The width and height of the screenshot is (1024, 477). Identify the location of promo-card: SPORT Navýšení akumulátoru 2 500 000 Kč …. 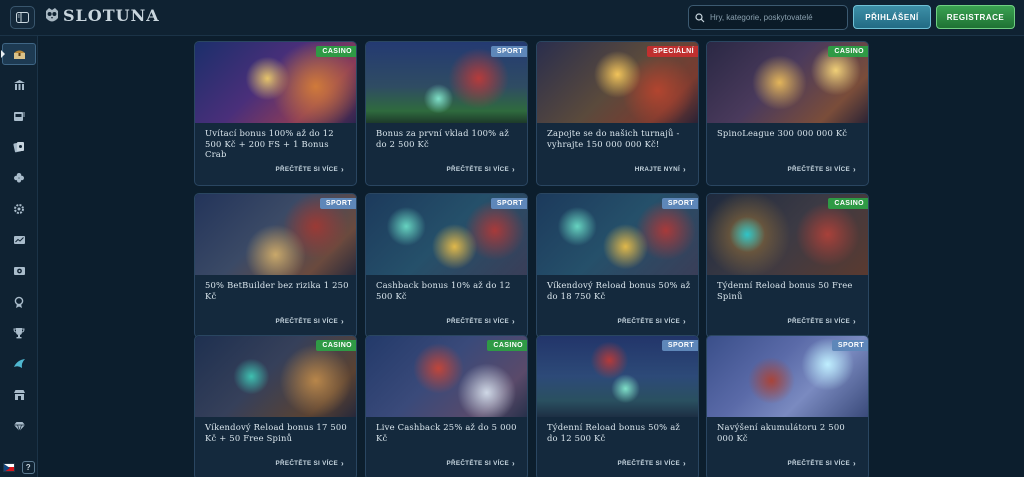
(787, 406).